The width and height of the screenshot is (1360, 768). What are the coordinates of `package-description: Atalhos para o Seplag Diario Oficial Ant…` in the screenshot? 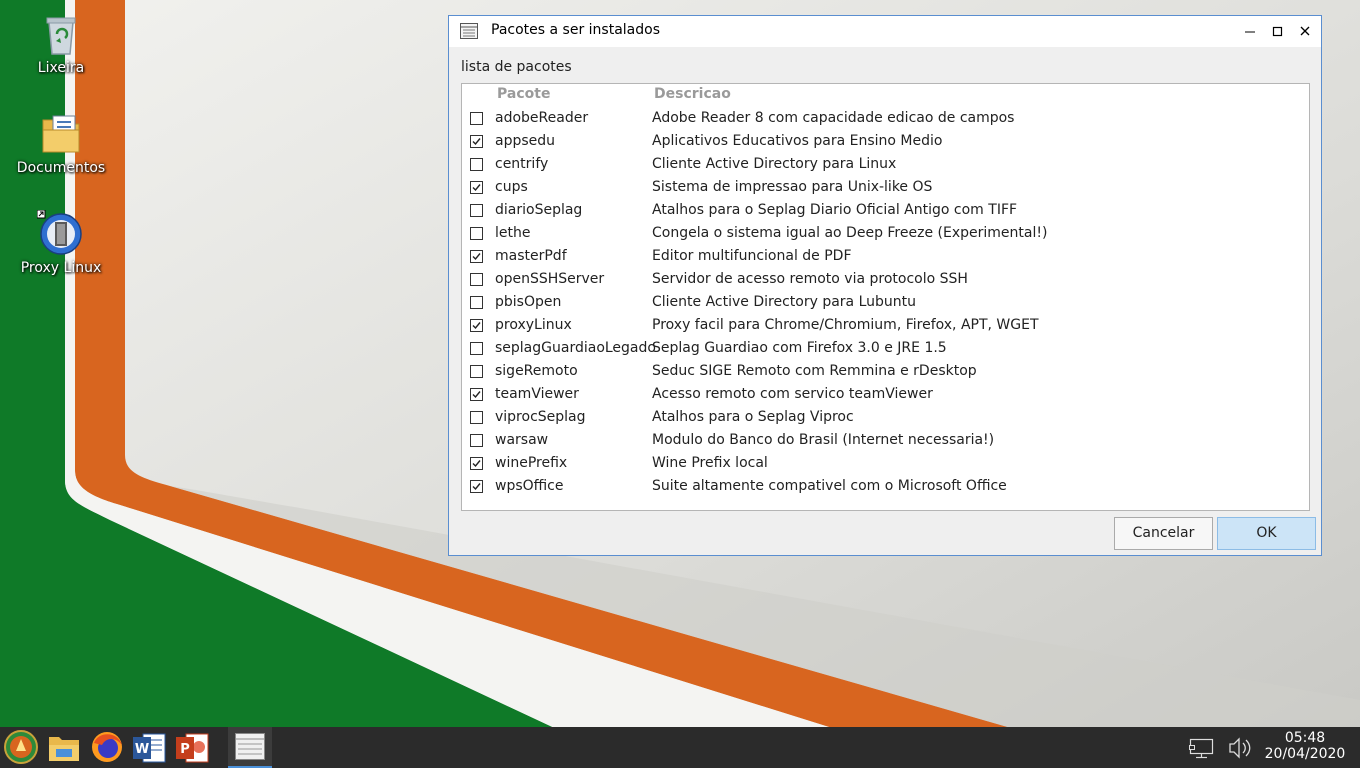 It's located at (835, 210).